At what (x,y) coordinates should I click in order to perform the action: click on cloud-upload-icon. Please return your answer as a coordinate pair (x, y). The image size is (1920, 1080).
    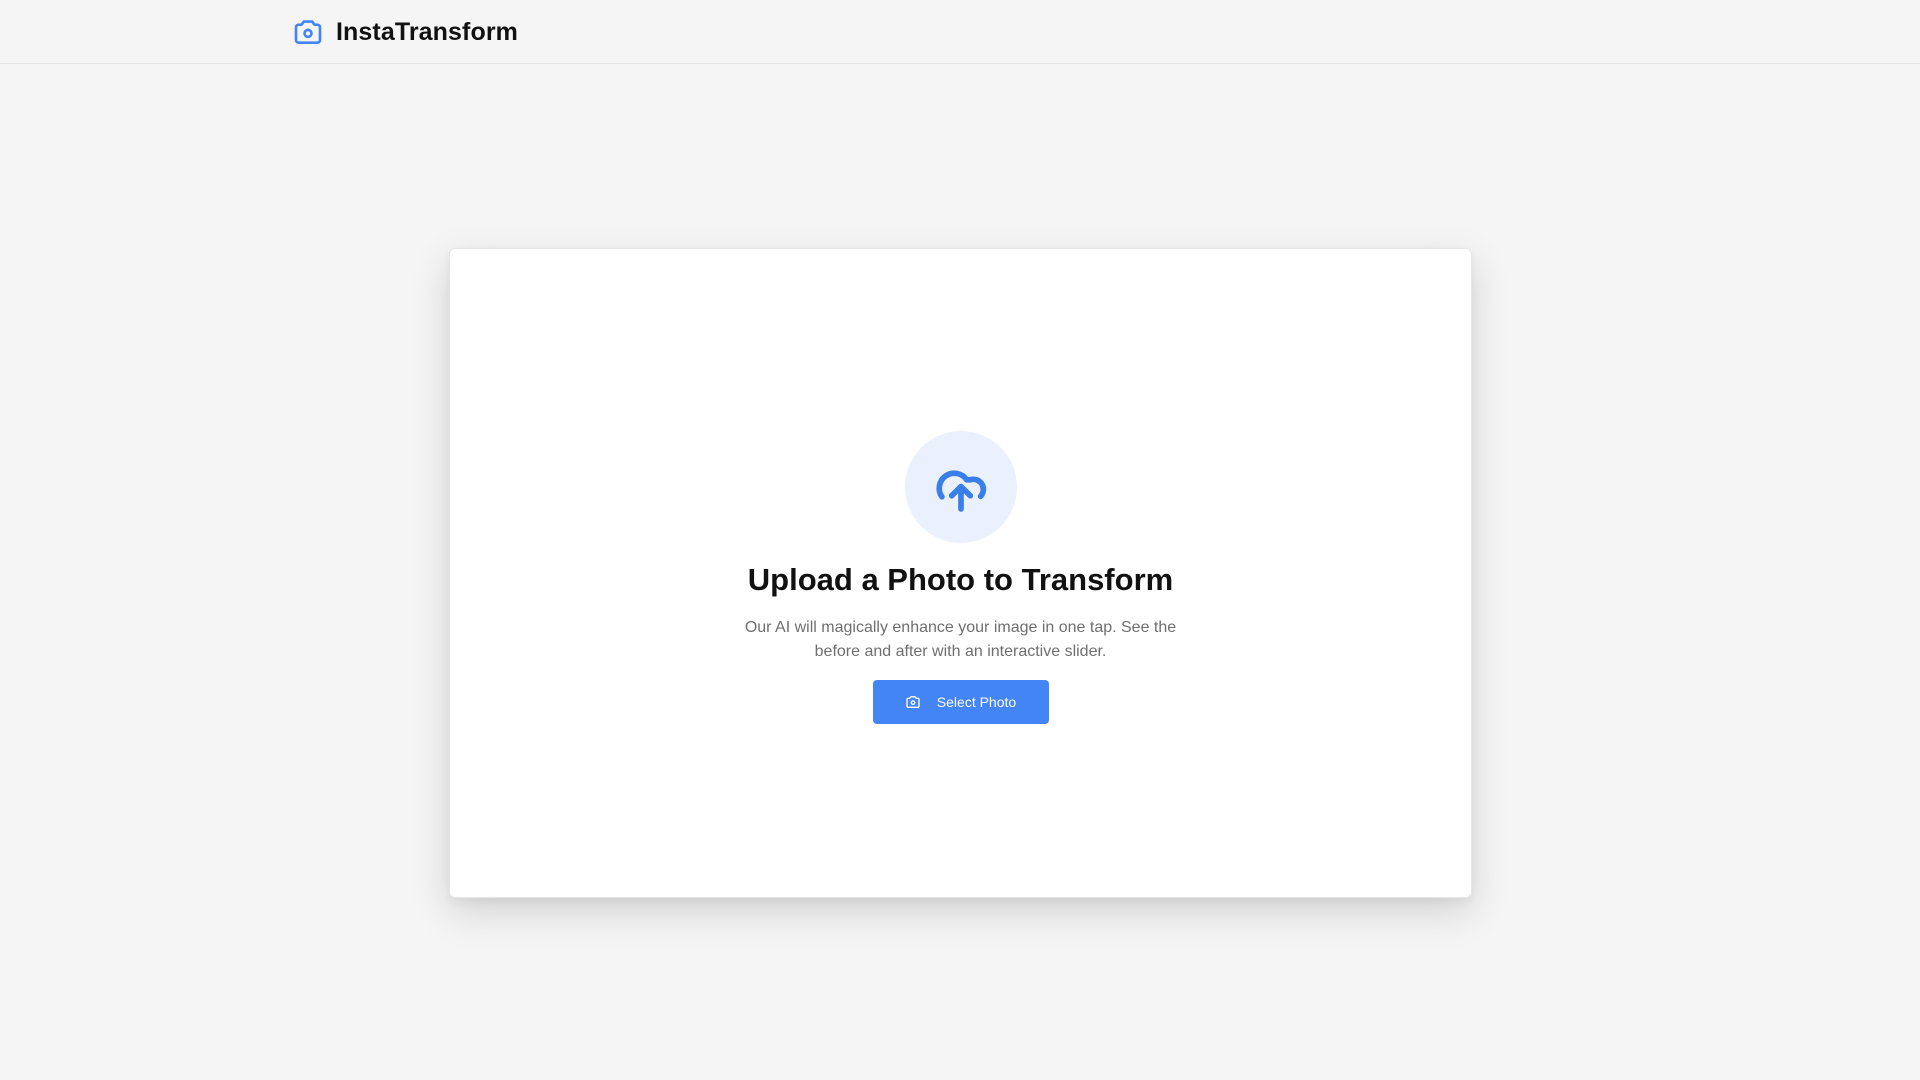
    Looking at the image, I should click on (960, 490).